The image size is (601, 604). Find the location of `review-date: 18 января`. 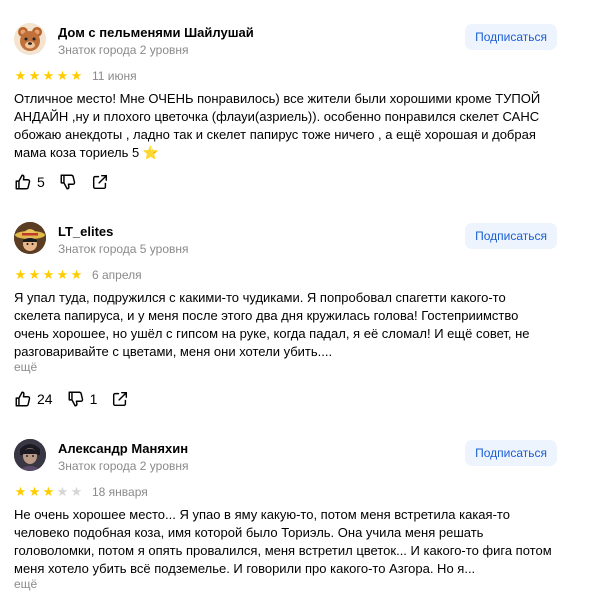

review-date: 18 января is located at coordinates (120, 492).